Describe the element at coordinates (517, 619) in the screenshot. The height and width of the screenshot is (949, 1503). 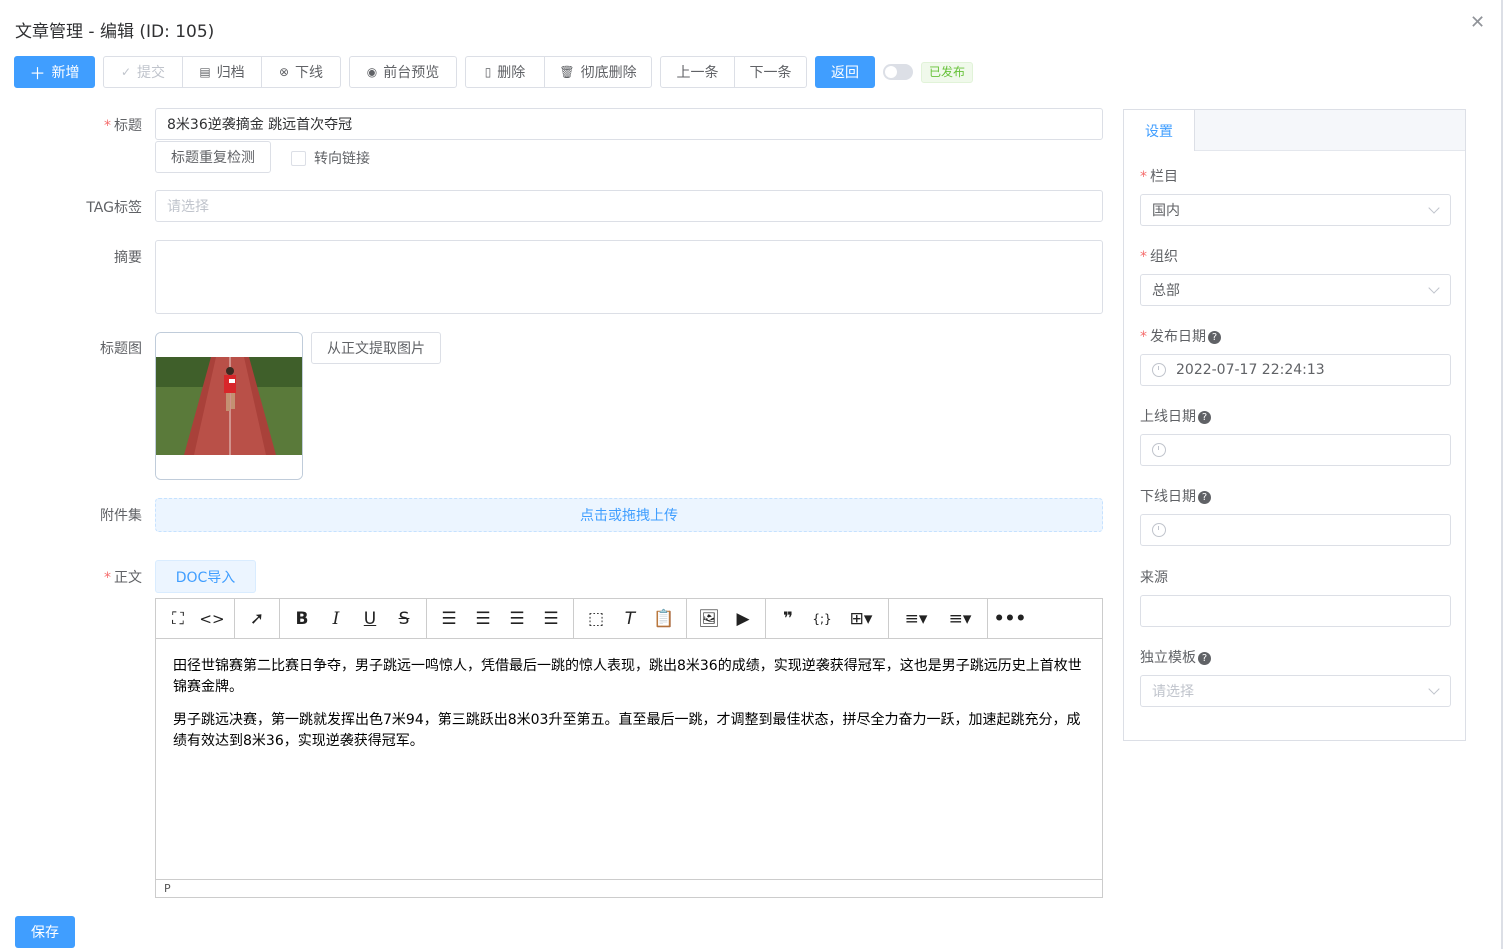
I see `align-right-icon: ☰` at that location.